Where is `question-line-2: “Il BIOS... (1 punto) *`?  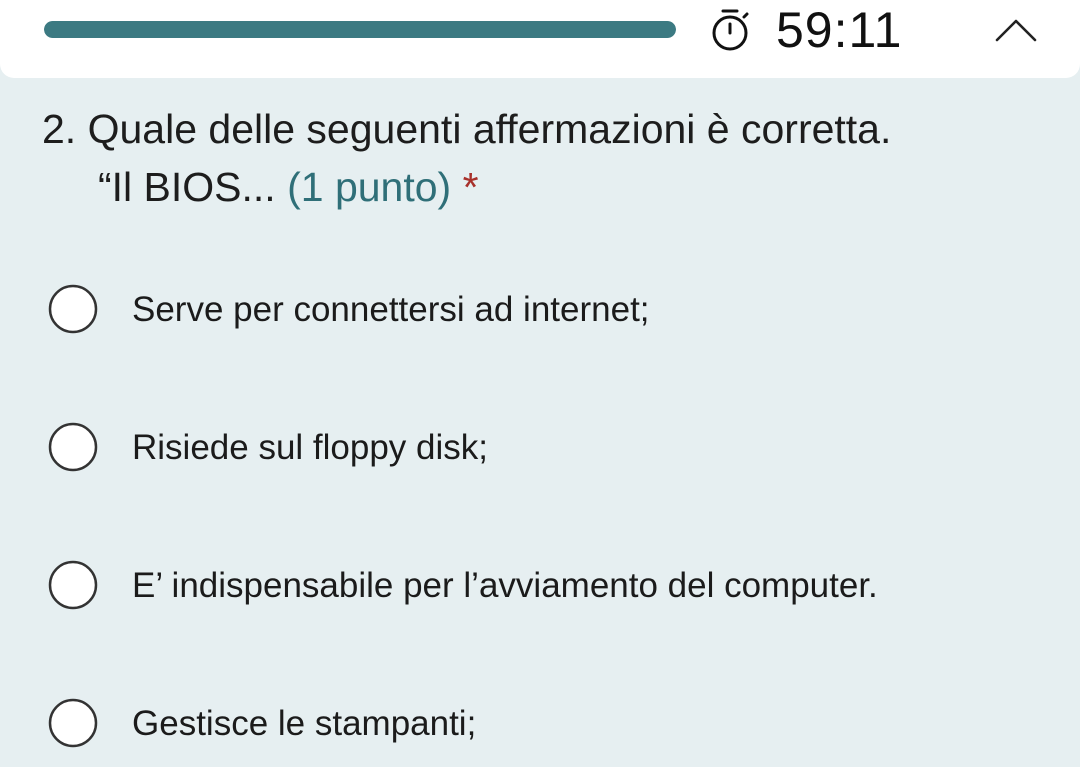
question-line-2: “Il BIOS... (1 punto) * is located at coordinates (547, 187).